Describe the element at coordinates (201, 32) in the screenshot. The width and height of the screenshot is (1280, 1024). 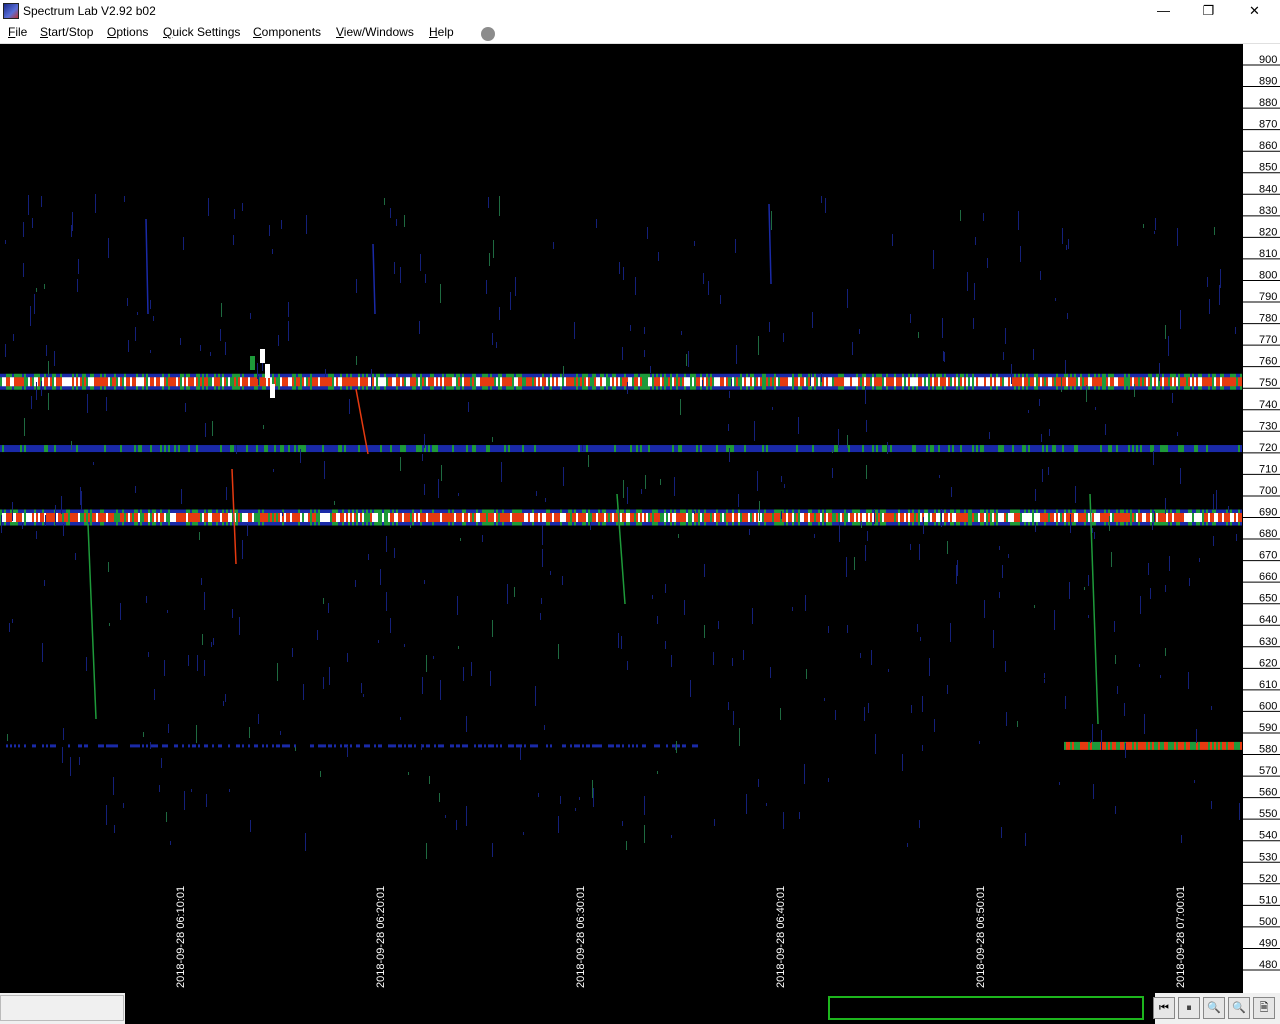
I see `menu-quick-settings: Quick Settings` at that location.